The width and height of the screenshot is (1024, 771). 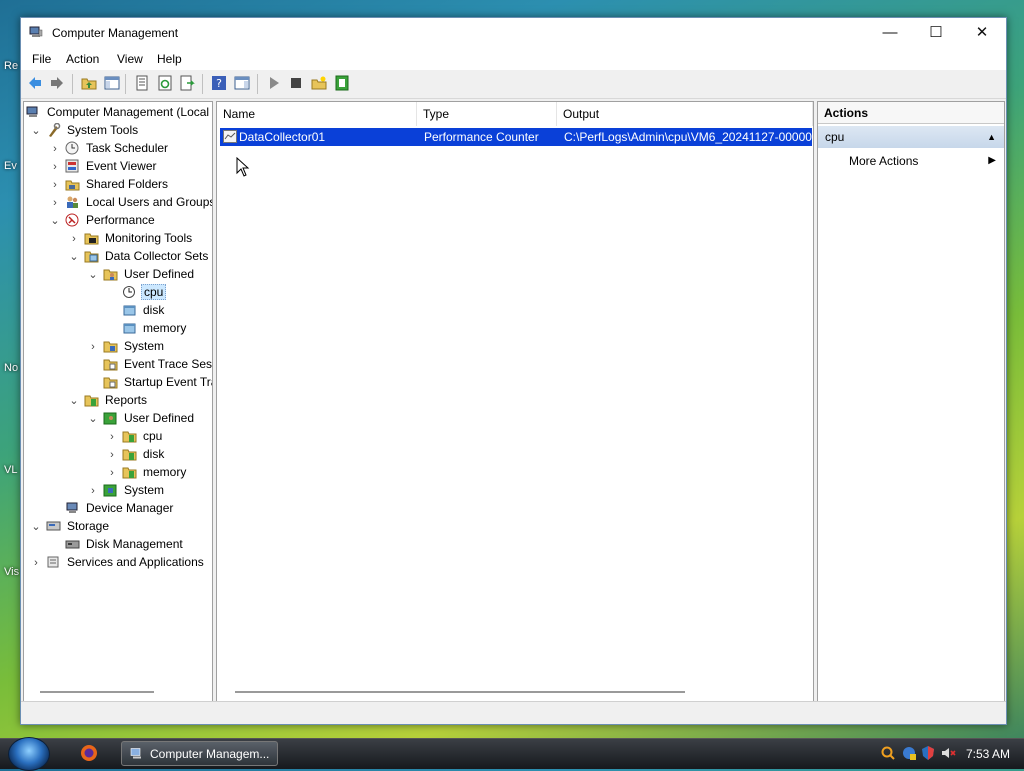 I want to click on tree-item-dcs-user-defined: ⌄ User Defined, so click(x=141, y=274).